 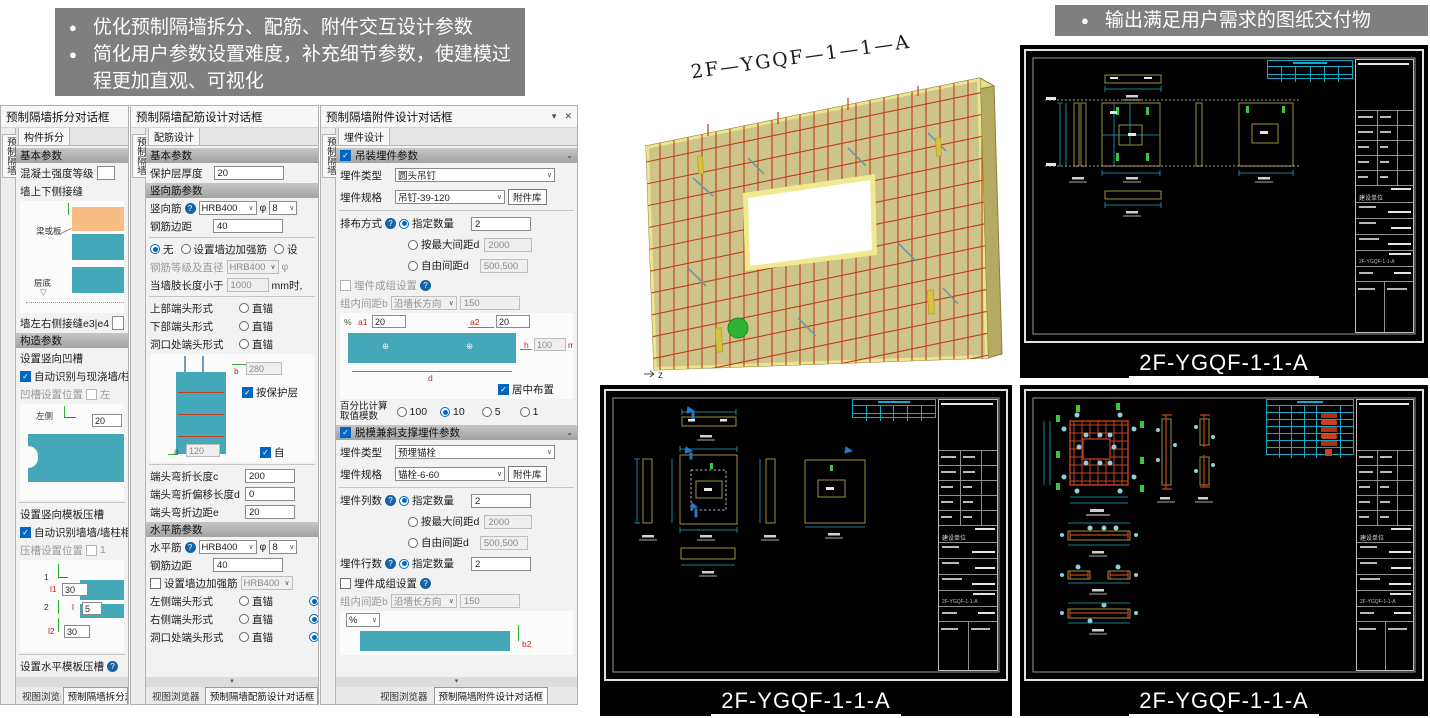 What do you see at coordinates (475, 452) in the screenshot?
I see `embed-type-select-2: 预埋锚栓 ∨` at bounding box center [475, 452].